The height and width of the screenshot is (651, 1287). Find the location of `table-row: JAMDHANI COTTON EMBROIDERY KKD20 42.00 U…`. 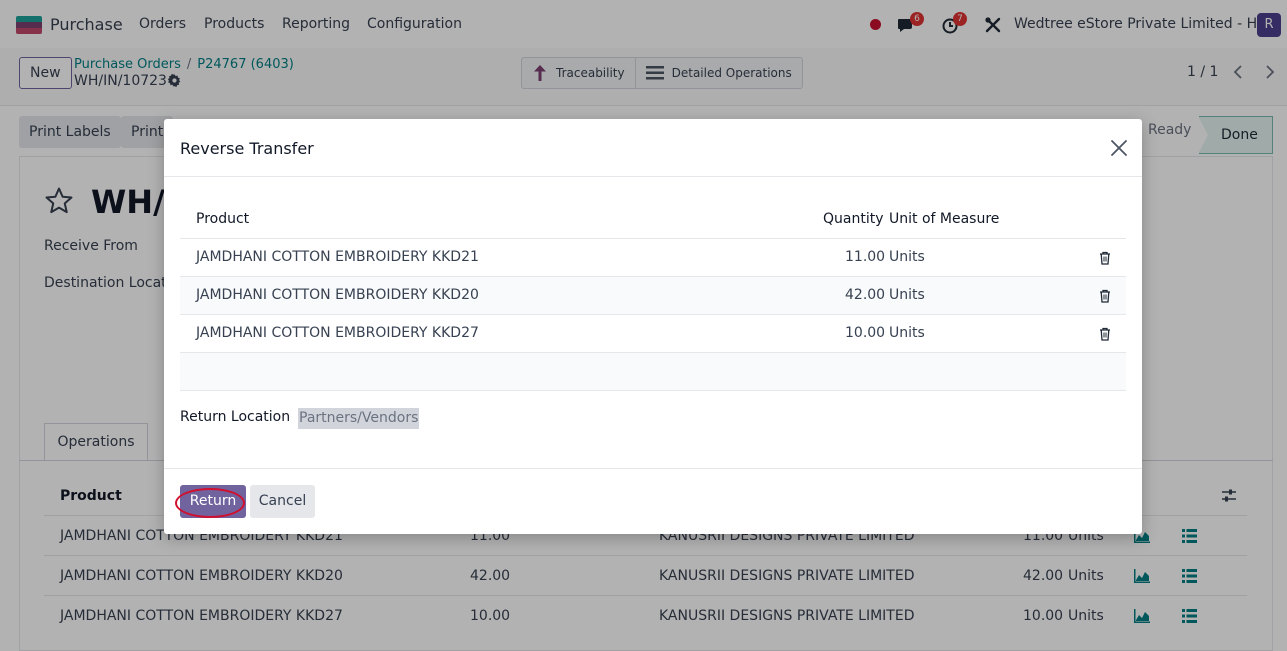

table-row: JAMDHANI COTTON EMBROIDERY KKD20 42.00 U… is located at coordinates (653, 296).